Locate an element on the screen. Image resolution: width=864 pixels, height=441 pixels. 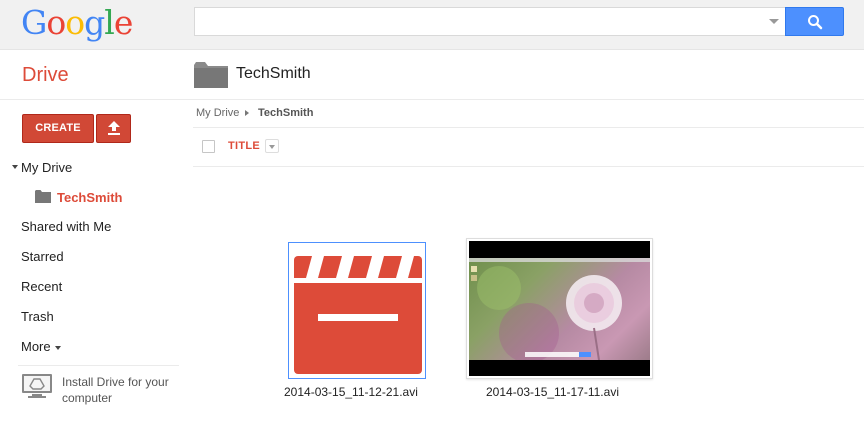
upload-icon is located at coordinates (114, 128).